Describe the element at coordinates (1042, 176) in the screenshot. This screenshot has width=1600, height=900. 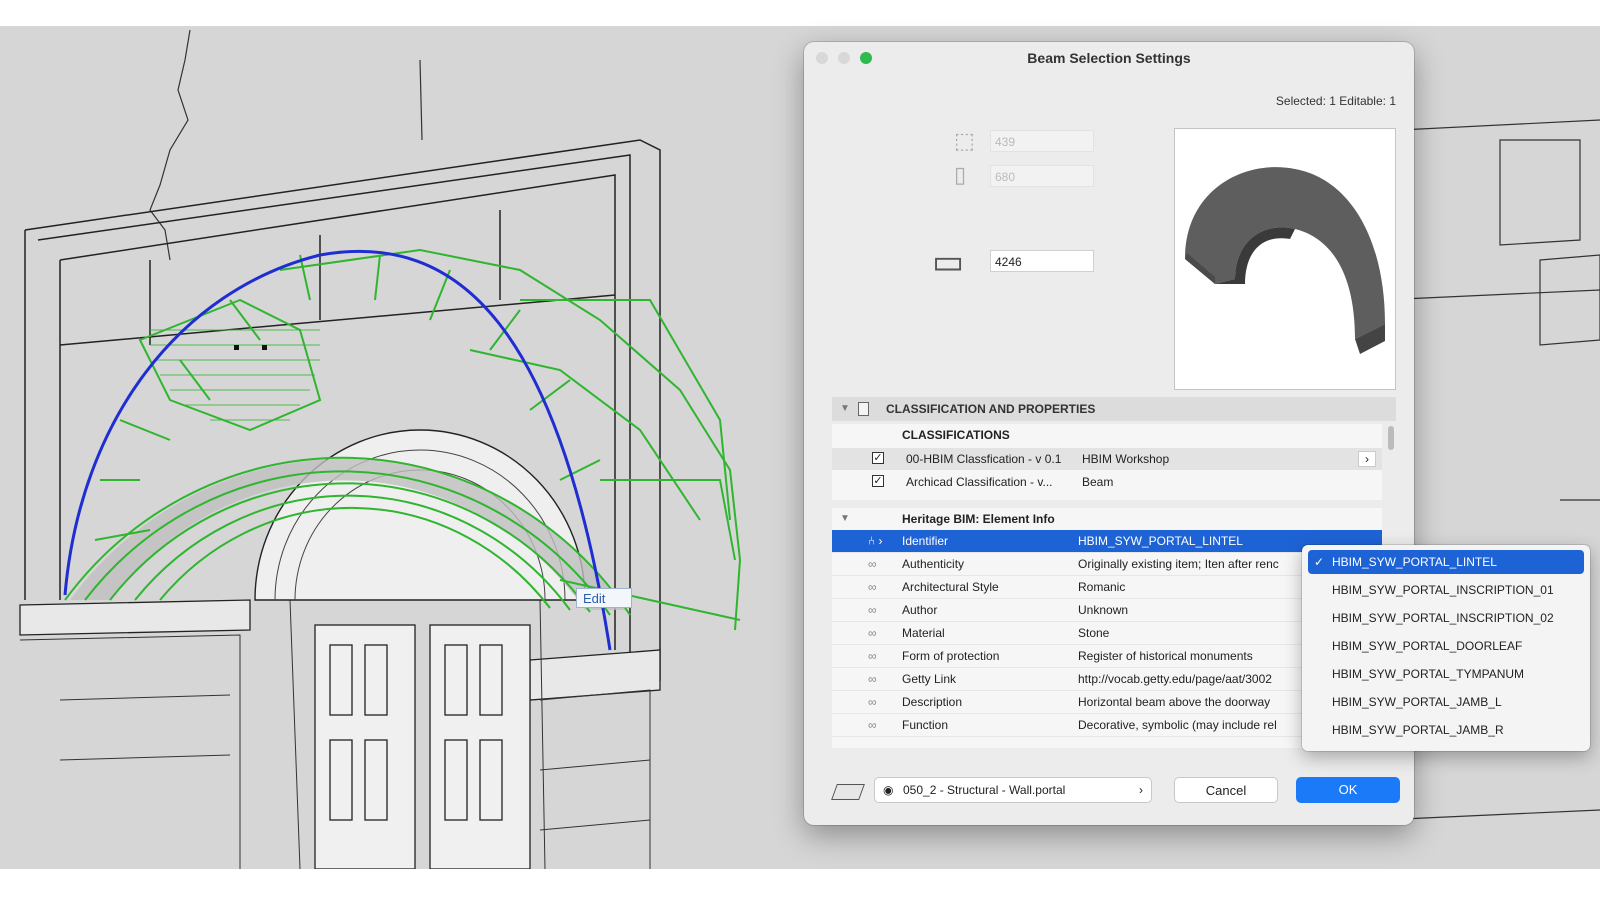
I see `beam-height-field: 680` at that location.